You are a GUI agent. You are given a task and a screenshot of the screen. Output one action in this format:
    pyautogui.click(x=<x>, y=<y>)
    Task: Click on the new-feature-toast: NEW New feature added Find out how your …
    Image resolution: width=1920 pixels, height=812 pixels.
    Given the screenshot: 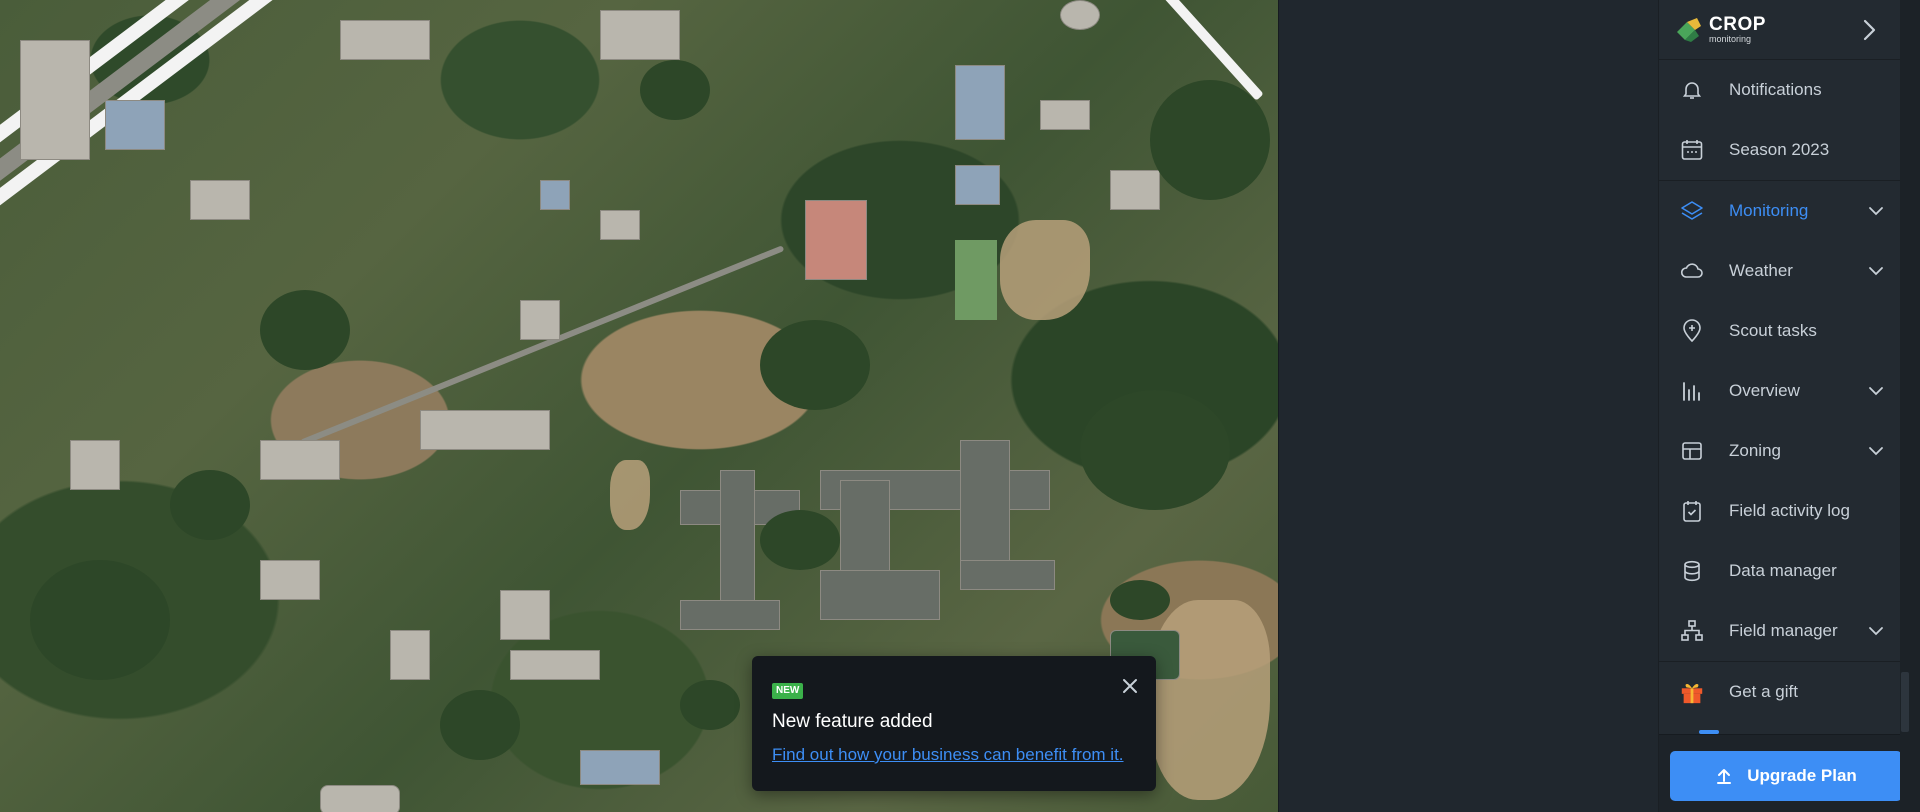 What is the action you would take?
    pyautogui.click(x=954, y=723)
    